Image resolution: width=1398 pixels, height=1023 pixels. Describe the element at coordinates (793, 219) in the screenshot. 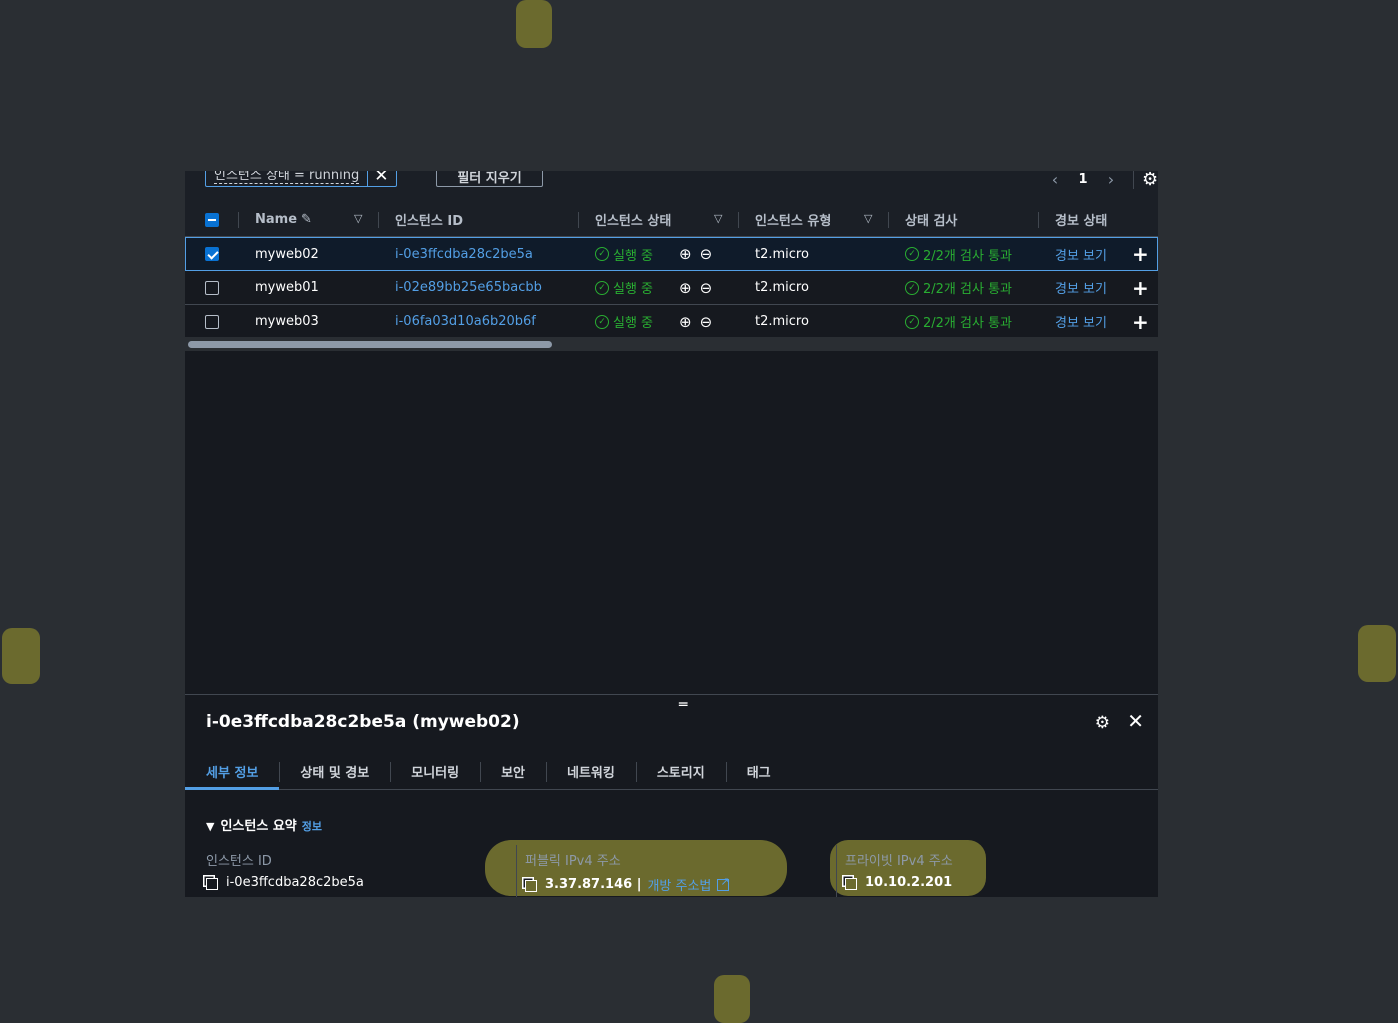

I see `column-header-type: 인스턴스 유형` at that location.